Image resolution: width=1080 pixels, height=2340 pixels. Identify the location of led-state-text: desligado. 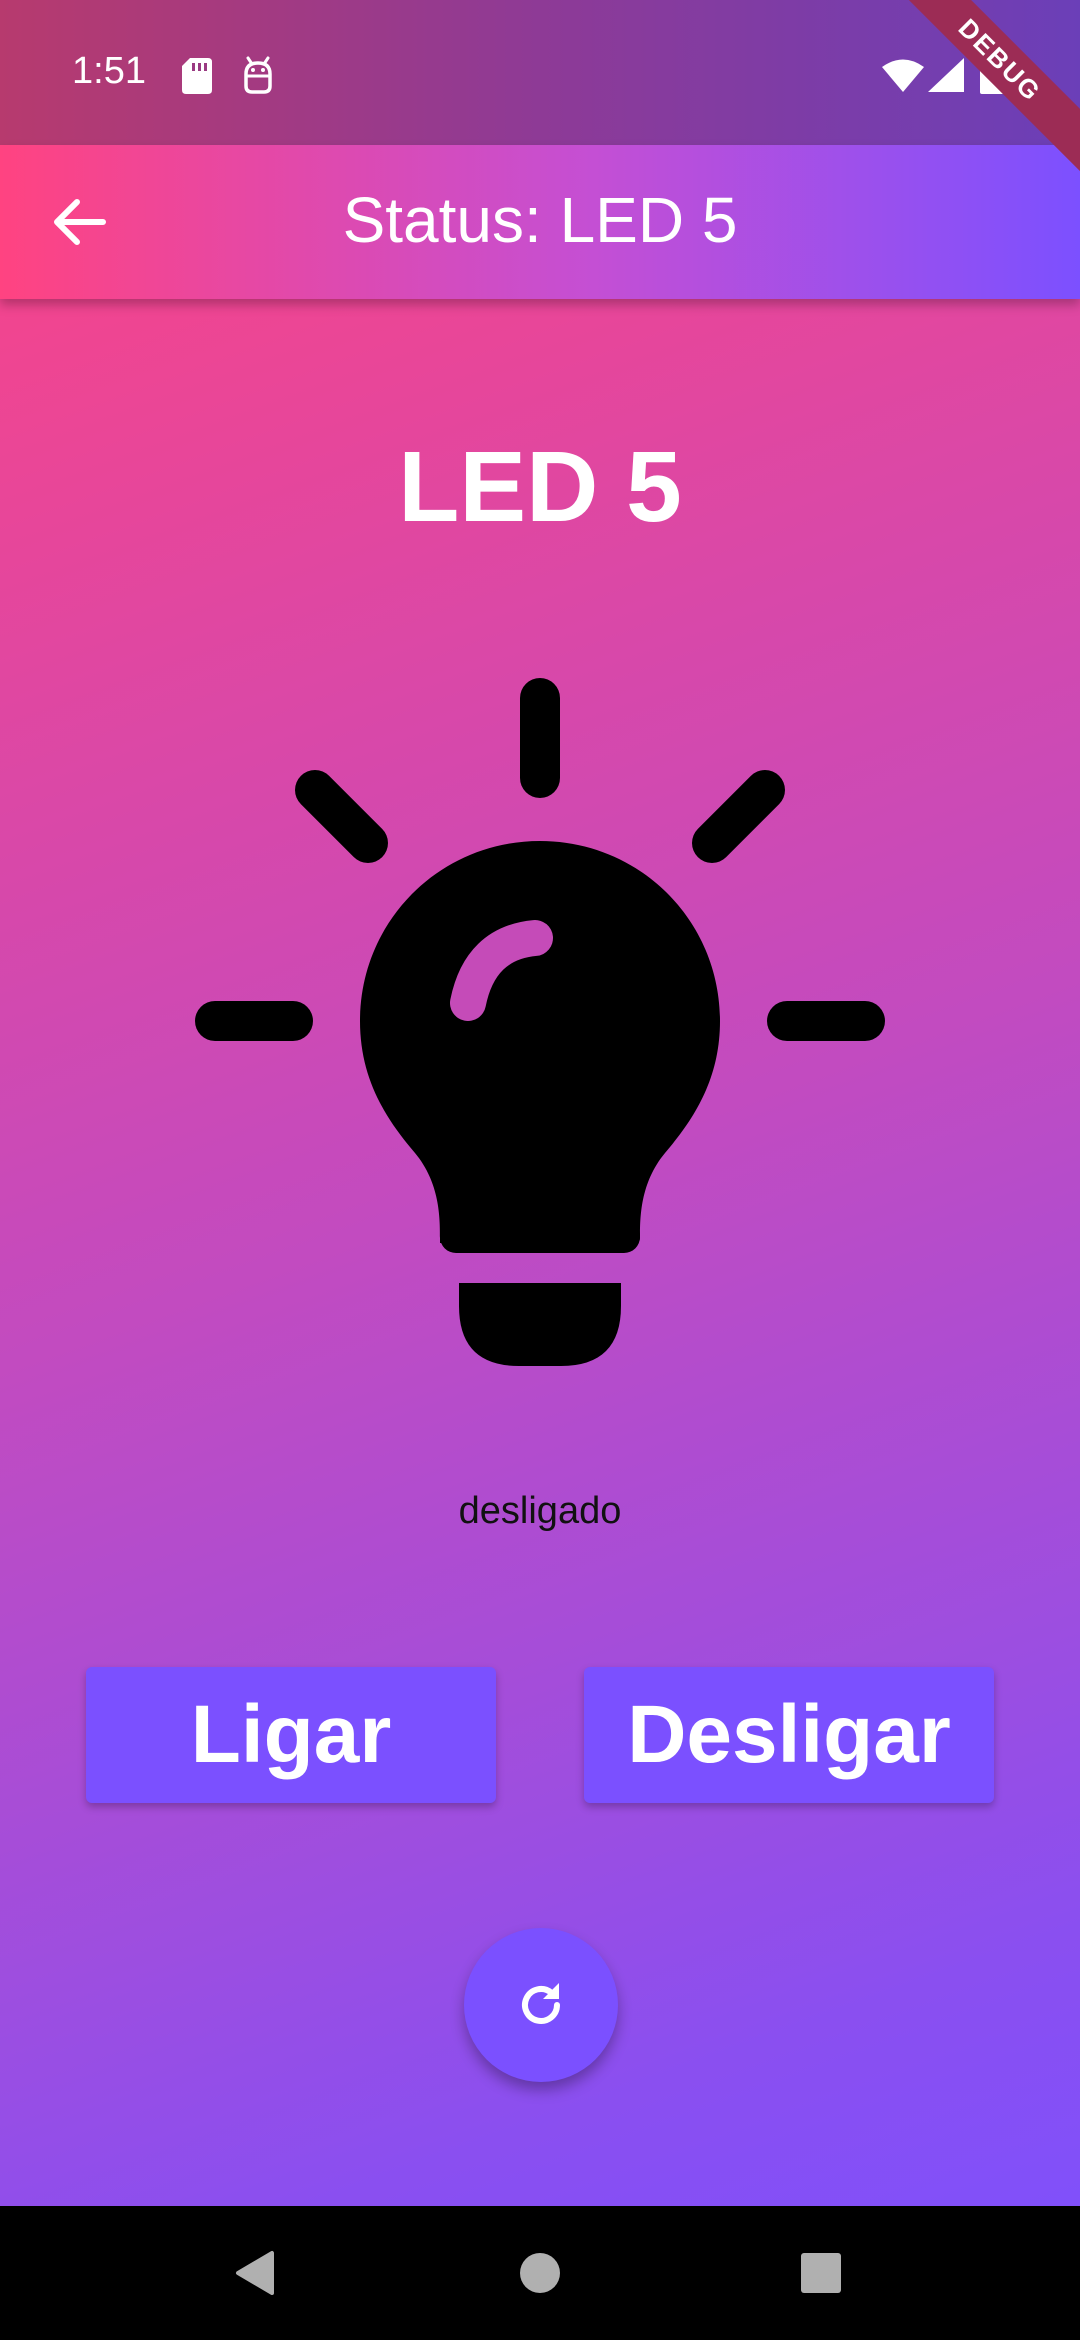
(540, 1511).